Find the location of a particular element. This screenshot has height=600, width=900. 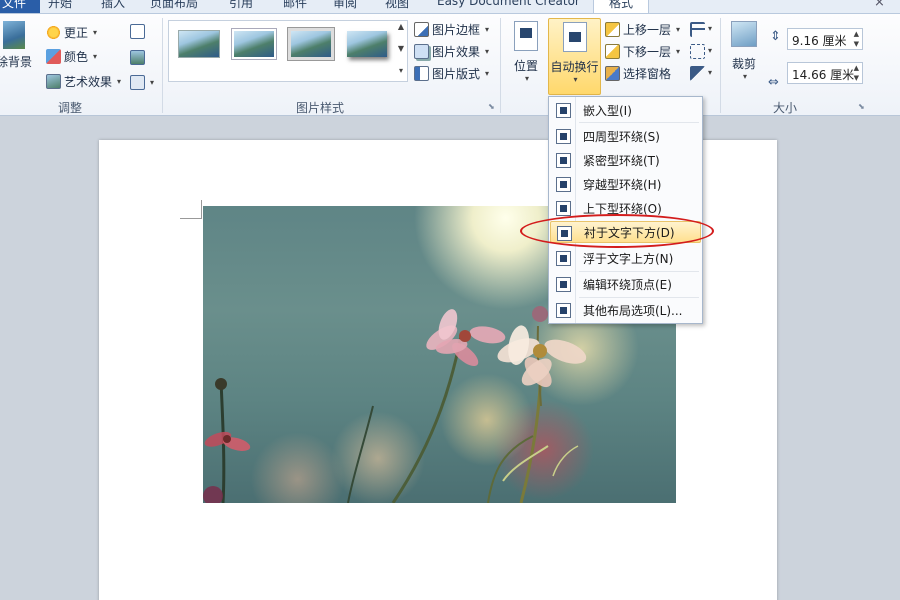

remove-background-icon is located at coordinates (14, 35).